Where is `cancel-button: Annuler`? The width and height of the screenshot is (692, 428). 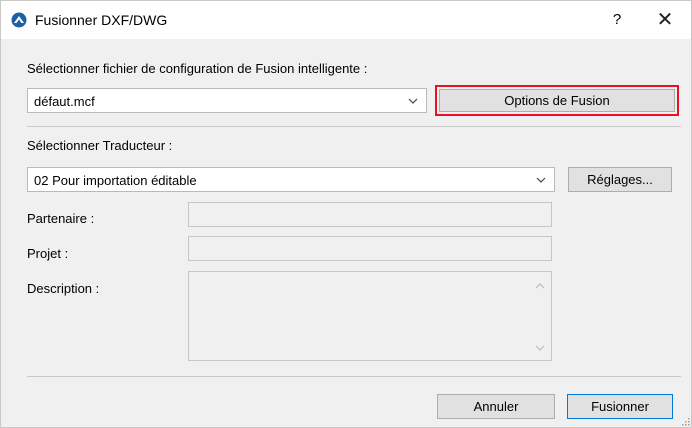 cancel-button: Annuler is located at coordinates (496, 406).